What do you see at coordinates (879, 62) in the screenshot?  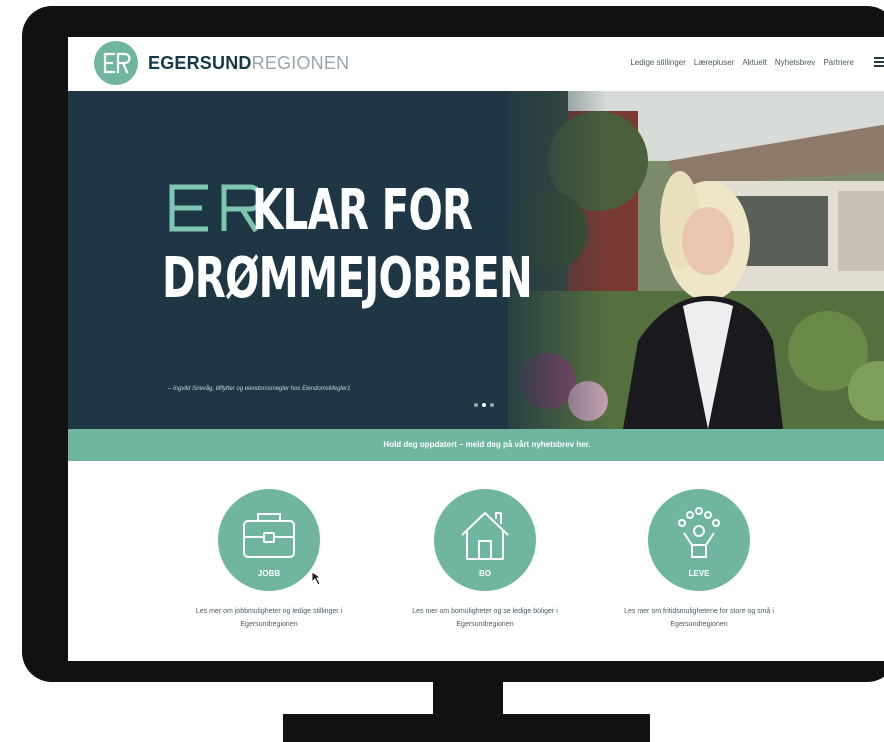 I see `hamburger-menu-icon` at bounding box center [879, 62].